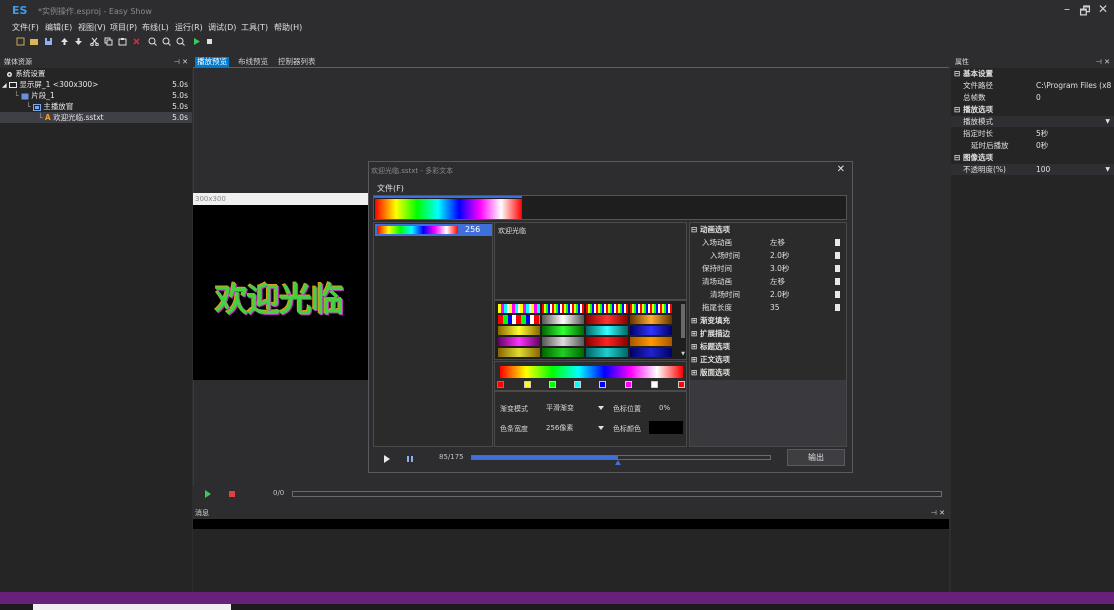  What do you see at coordinates (666, 427) in the screenshot?
I see `color-stop-color-swatch` at bounding box center [666, 427].